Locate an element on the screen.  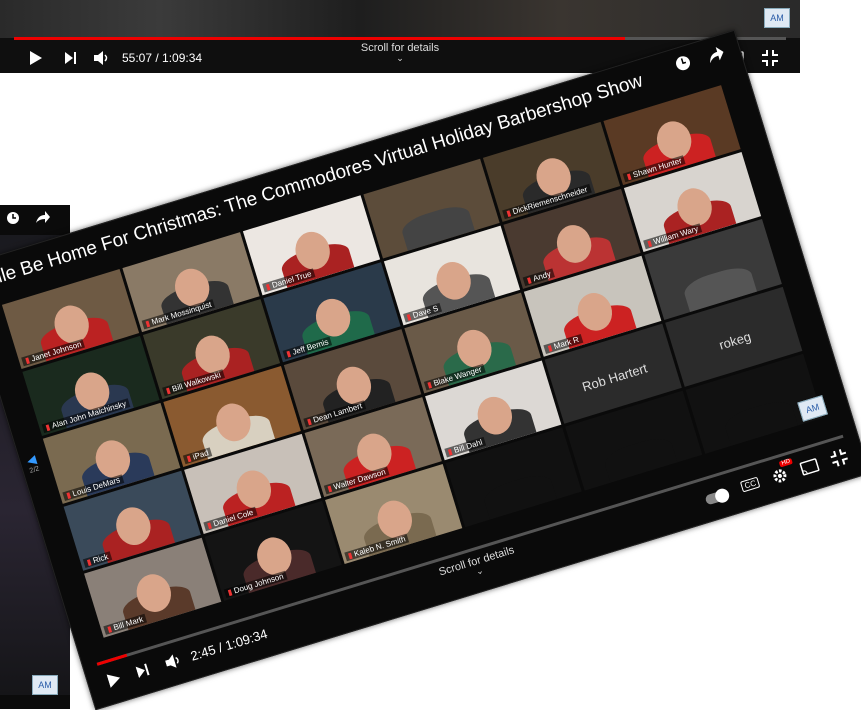
participant-name: Mark R is located at coordinates (566, 342).